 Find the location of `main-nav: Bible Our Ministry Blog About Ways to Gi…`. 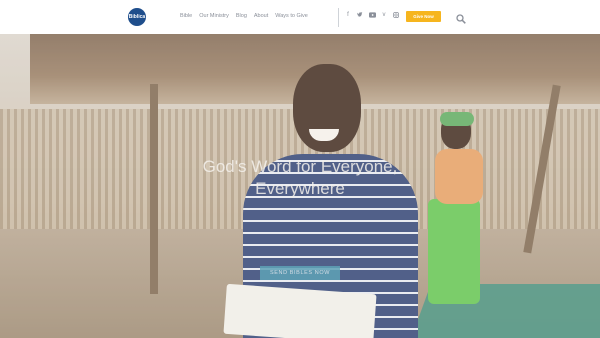

main-nav: Bible Our Ministry Blog About Ways to Gi… is located at coordinates (244, 16).